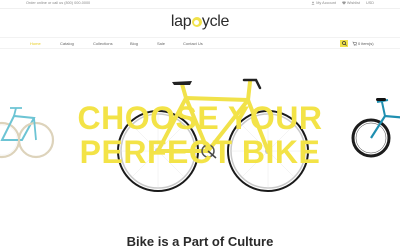 This screenshot has height=250, width=400. I want to click on wishlist-link: Wishlist, so click(351, 3).